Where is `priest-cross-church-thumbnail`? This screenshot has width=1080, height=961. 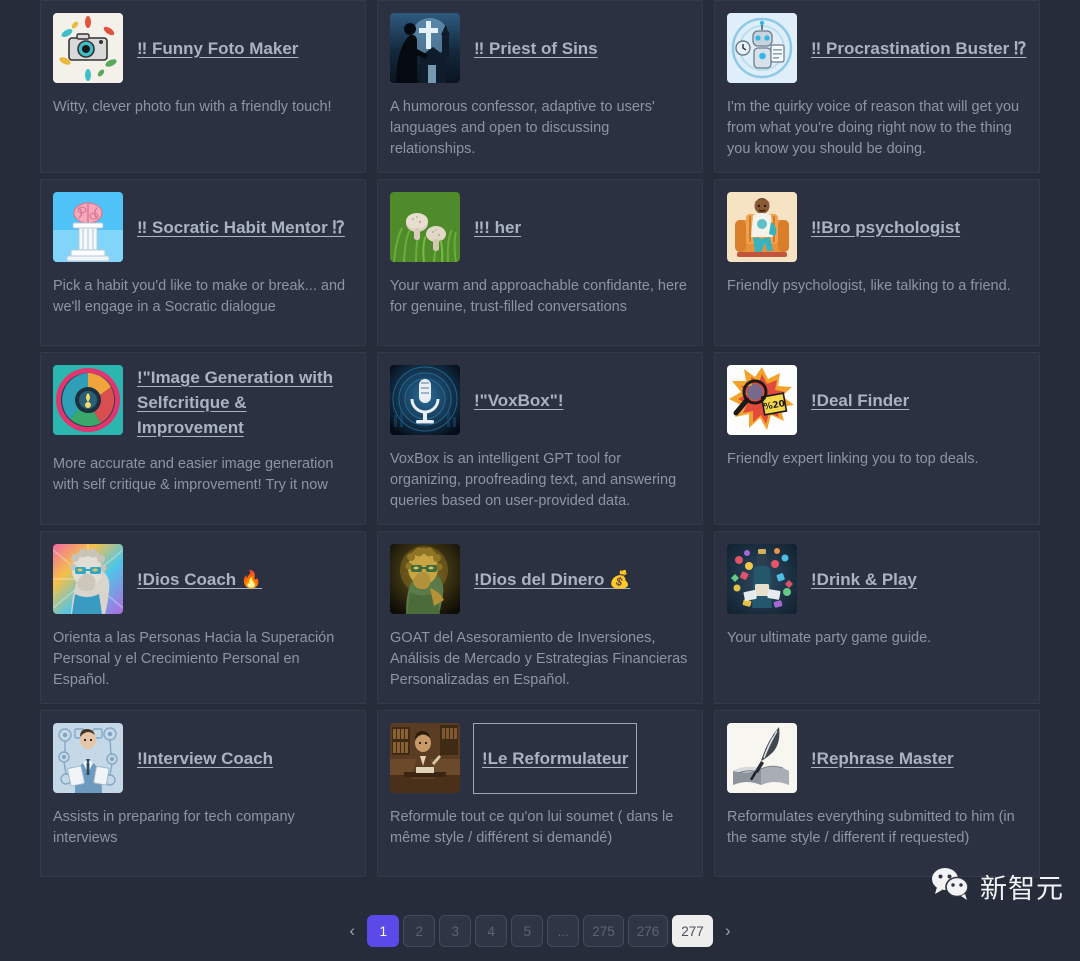 priest-cross-church-thumbnail is located at coordinates (425, 48).